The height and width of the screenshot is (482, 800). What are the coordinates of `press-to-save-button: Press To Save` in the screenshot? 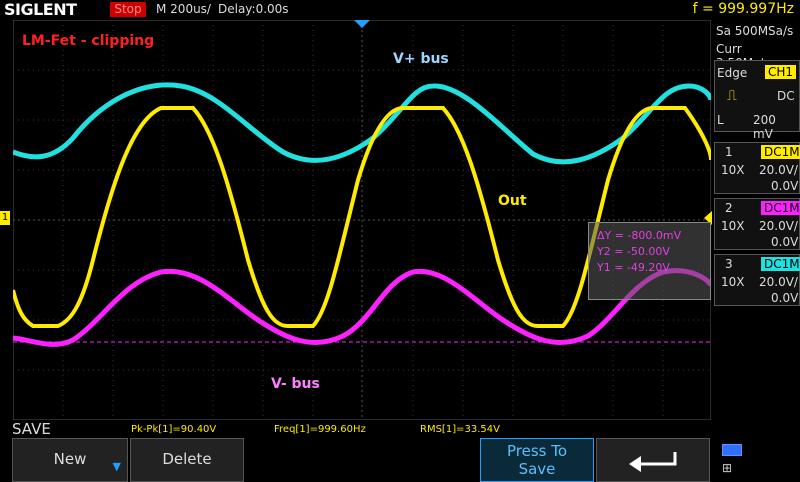 It's located at (537, 460).